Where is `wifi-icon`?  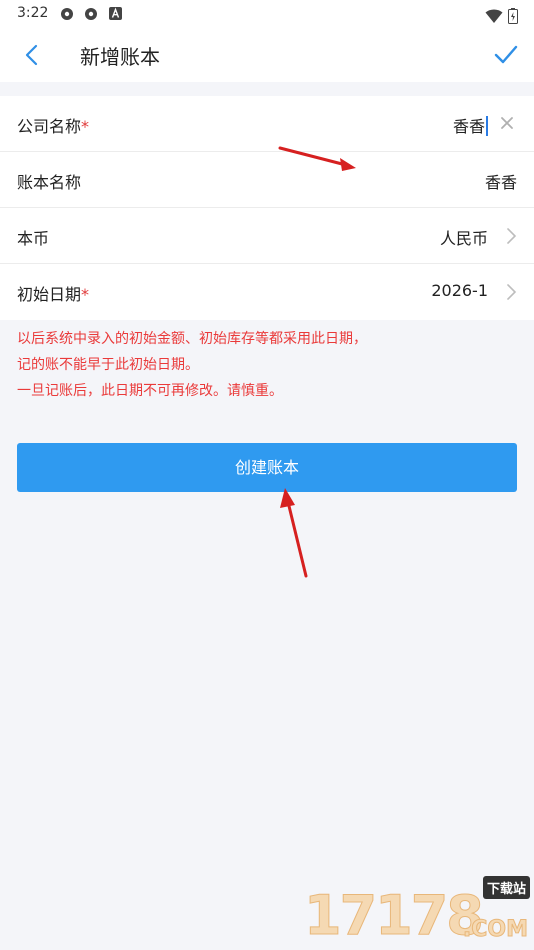 wifi-icon is located at coordinates (494, 16).